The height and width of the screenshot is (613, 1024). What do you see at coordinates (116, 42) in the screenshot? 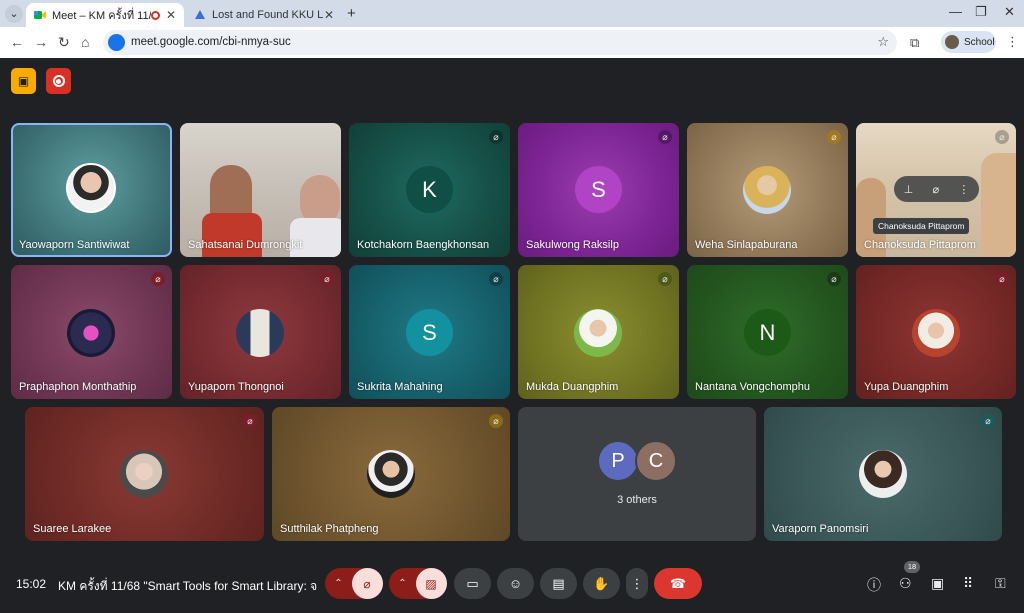
I see `microphone-in-use-icon` at bounding box center [116, 42].